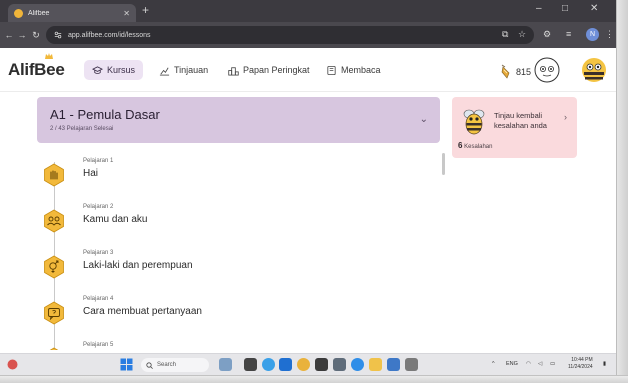 Image resolution: width=628 pixels, height=383 pixels. I want to click on nav-membaca: Membaca, so click(353, 70).